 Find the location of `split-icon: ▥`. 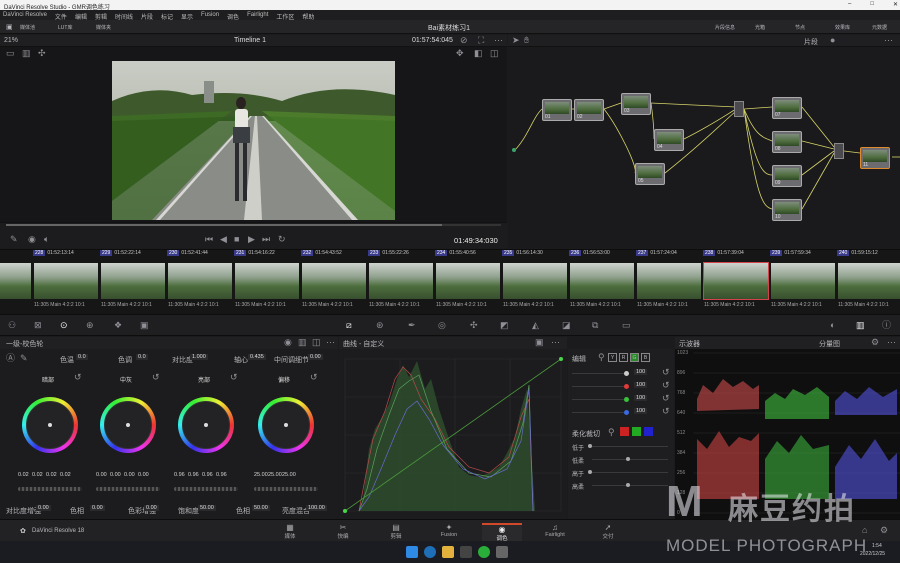

split-icon: ▥ is located at coordinates (26, 53).